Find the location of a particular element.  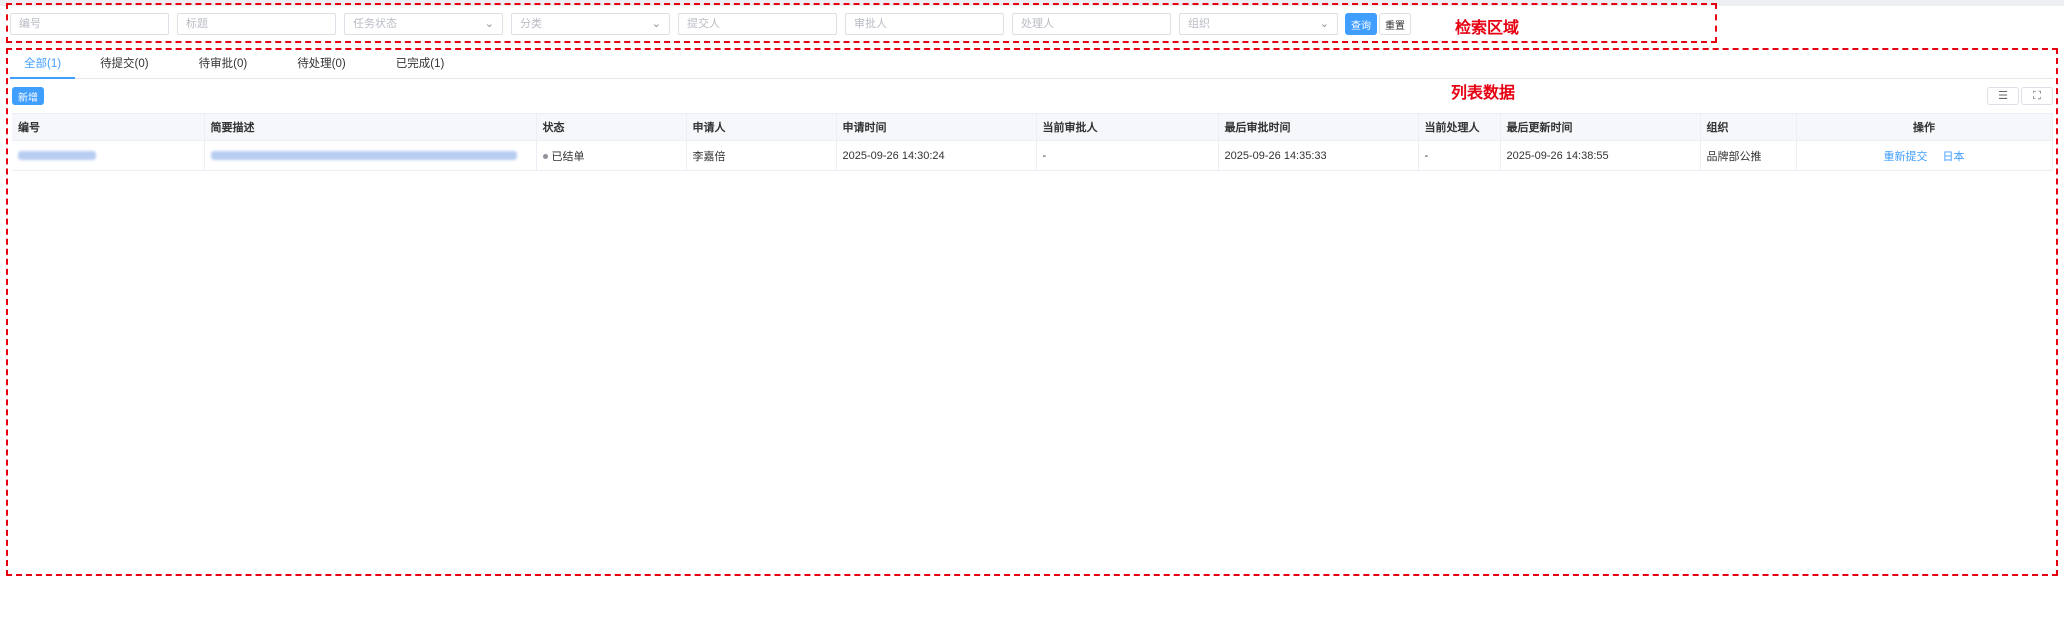

query-button: 查询 is located at coordinates (1361, 24).